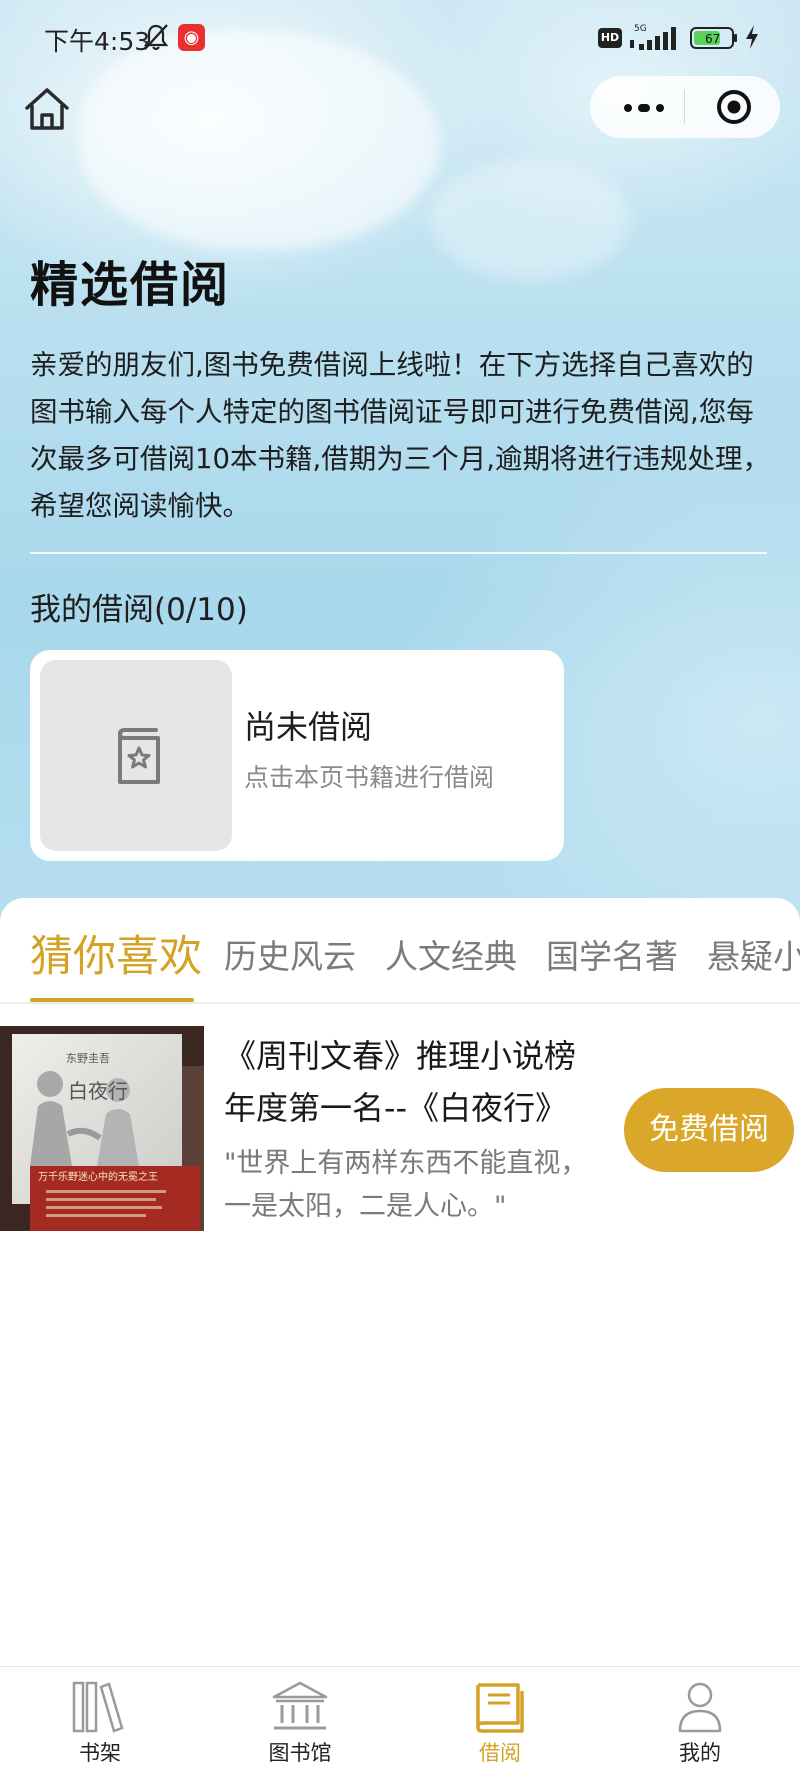 Image resolution: width=800 pixels, height=1778 pixels. I want to click on network-type-label: 5G, so click(640, 29).